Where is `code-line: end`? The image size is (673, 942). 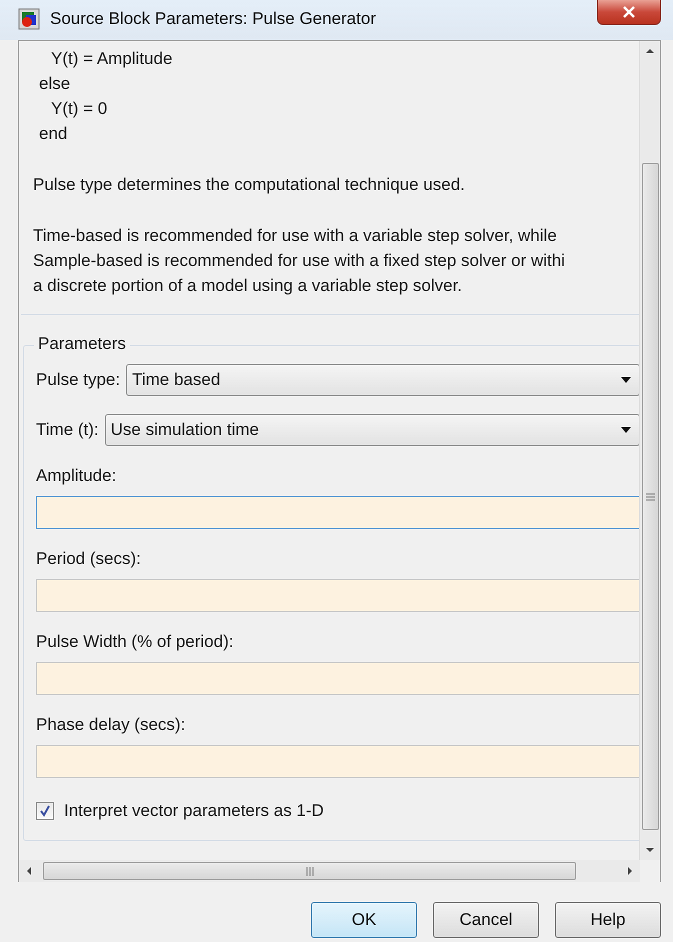
code-line: end is located at coordinates (53, 134).